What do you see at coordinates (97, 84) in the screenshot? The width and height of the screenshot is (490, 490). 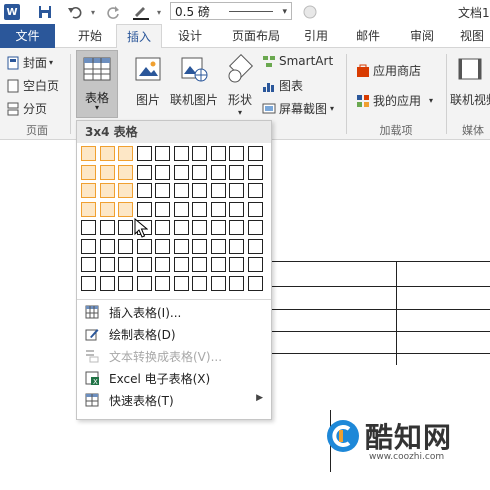 I see `table-button: 表格 ▾` at bounding box center [97, 84].